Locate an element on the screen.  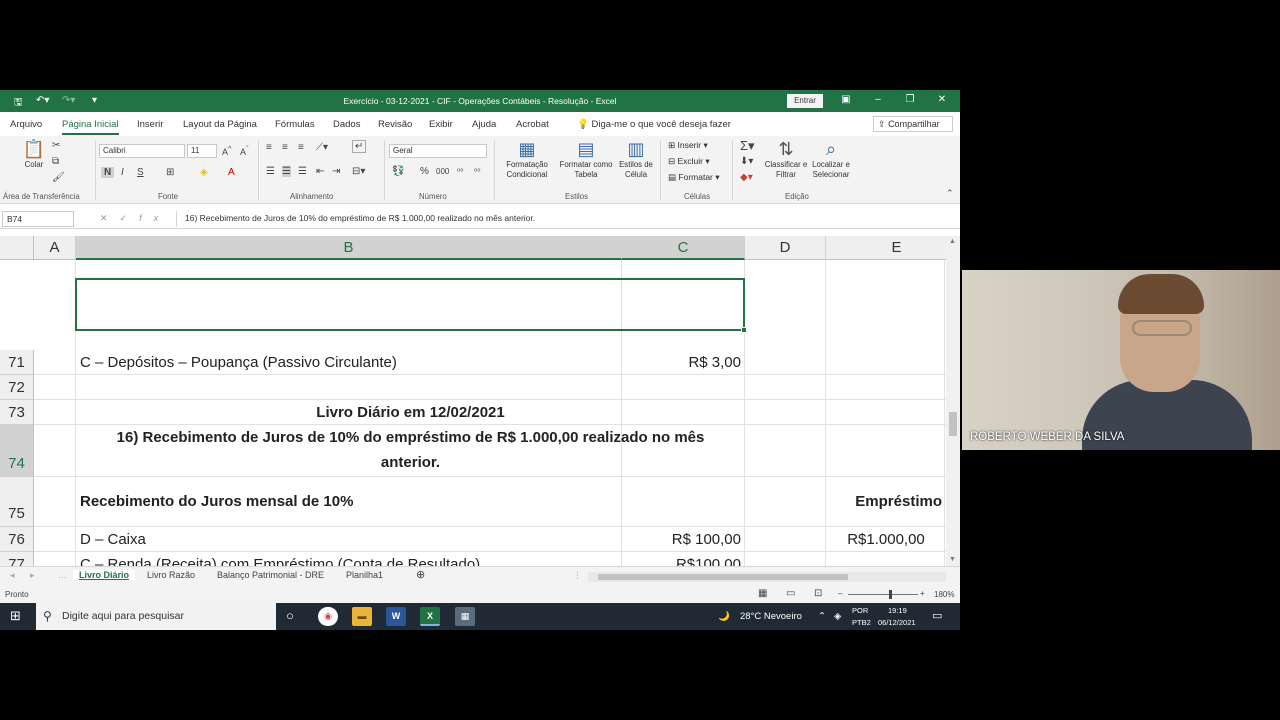
zoom-in-icon: + is located at coordinates (922, 593).